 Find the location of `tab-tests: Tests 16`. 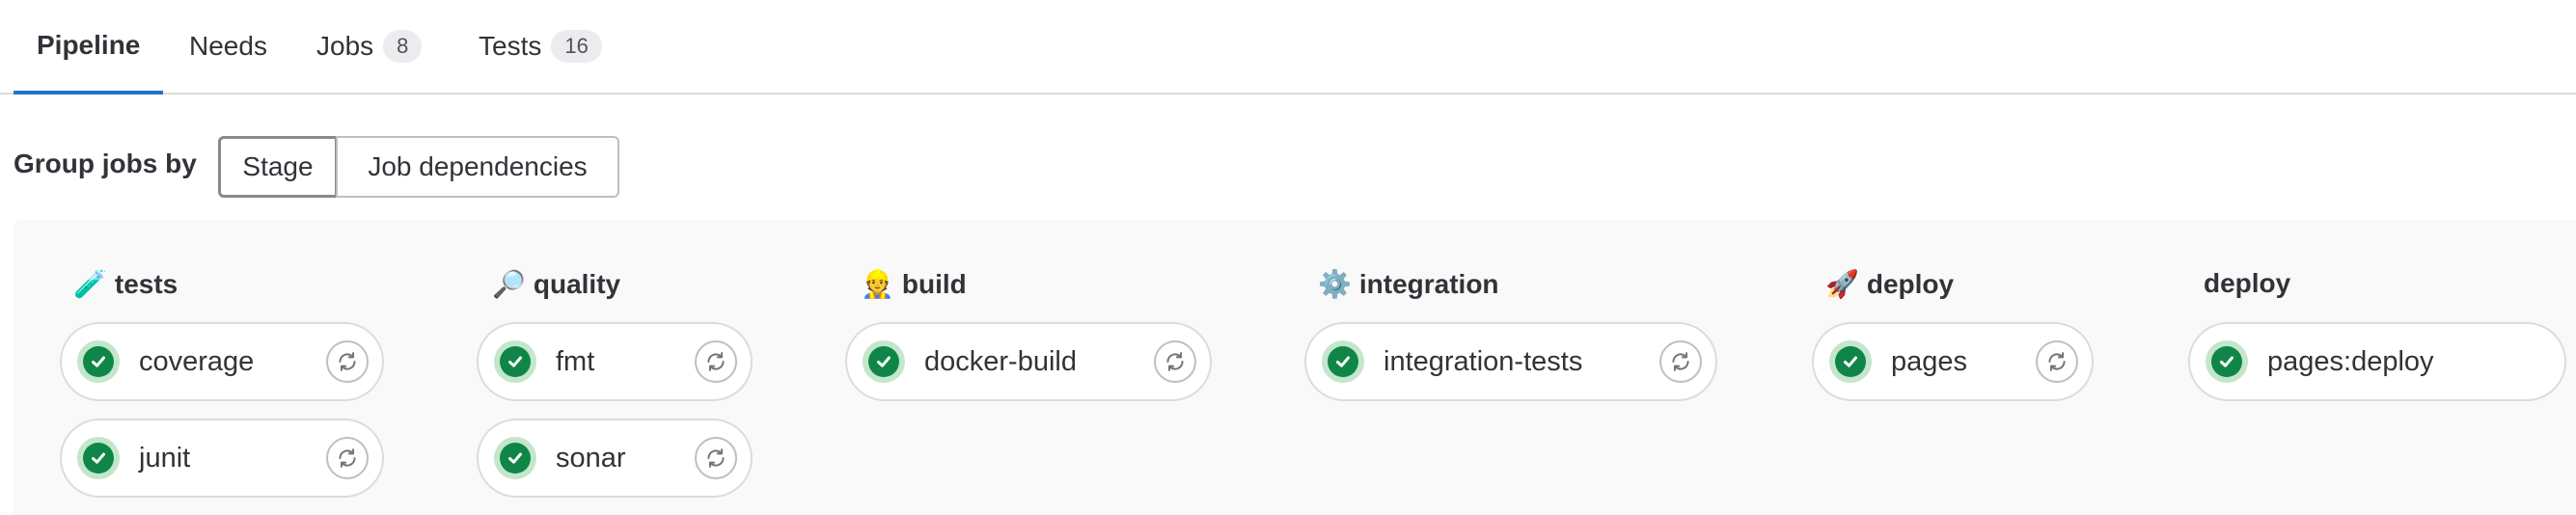

tab-tests: Tests 16 is located at coordinates (540, 46).